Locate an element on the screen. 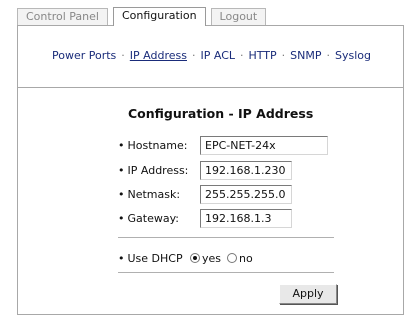 The image size is (417, 327). tab-configuration: Configuration is located at coordinates (159, 16).